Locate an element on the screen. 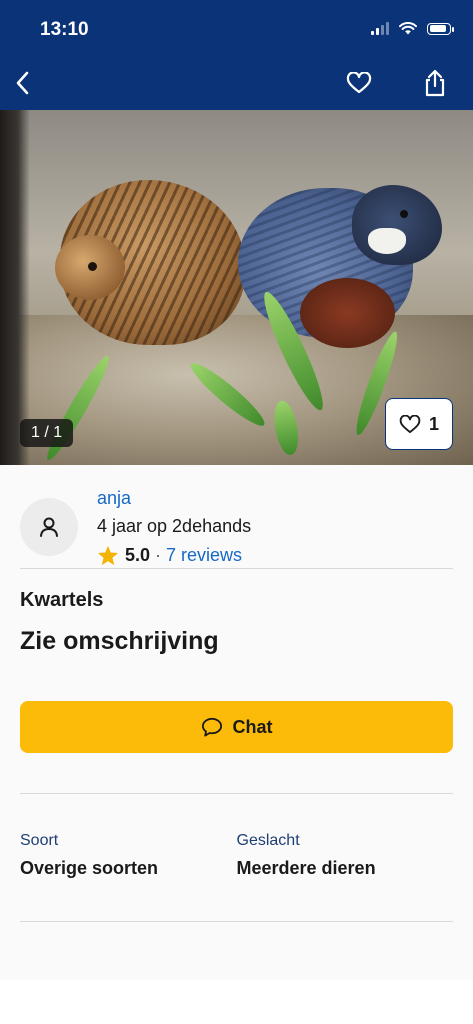  share-icon is located at coordinates (435, 83).